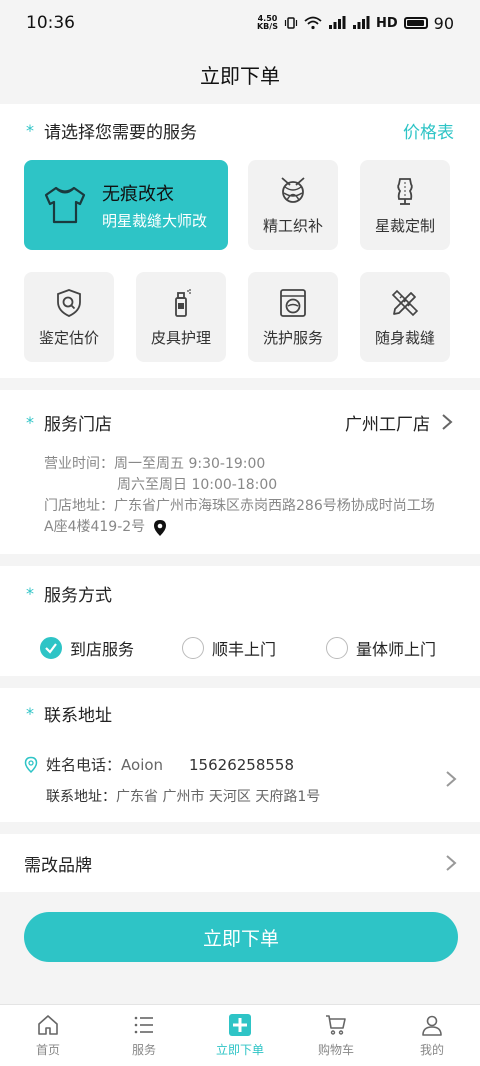 Image resolution: width=480 pixels, height=1066 pixels. Describe the element at coordinates (143, 1050) in the screenshot. I see `tab-label: 服务` at that location.